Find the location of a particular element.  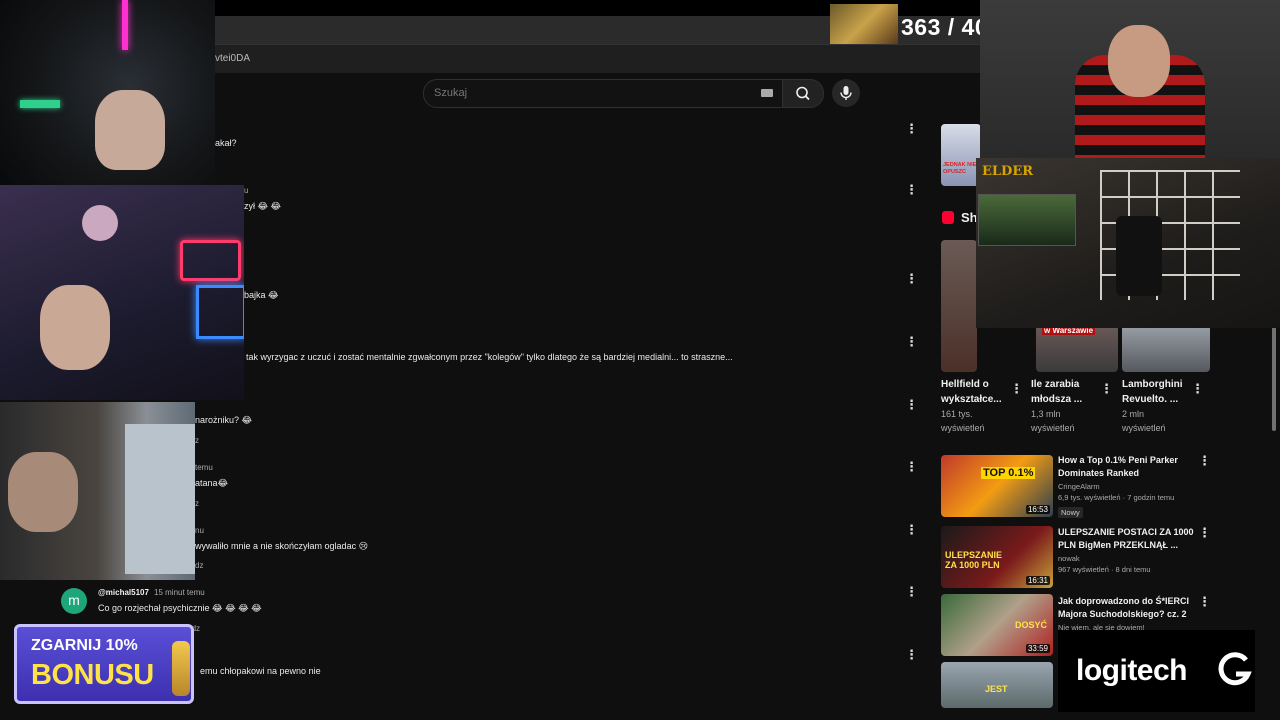

address-bar: vtei0DA is located at coordinates (597, 58).